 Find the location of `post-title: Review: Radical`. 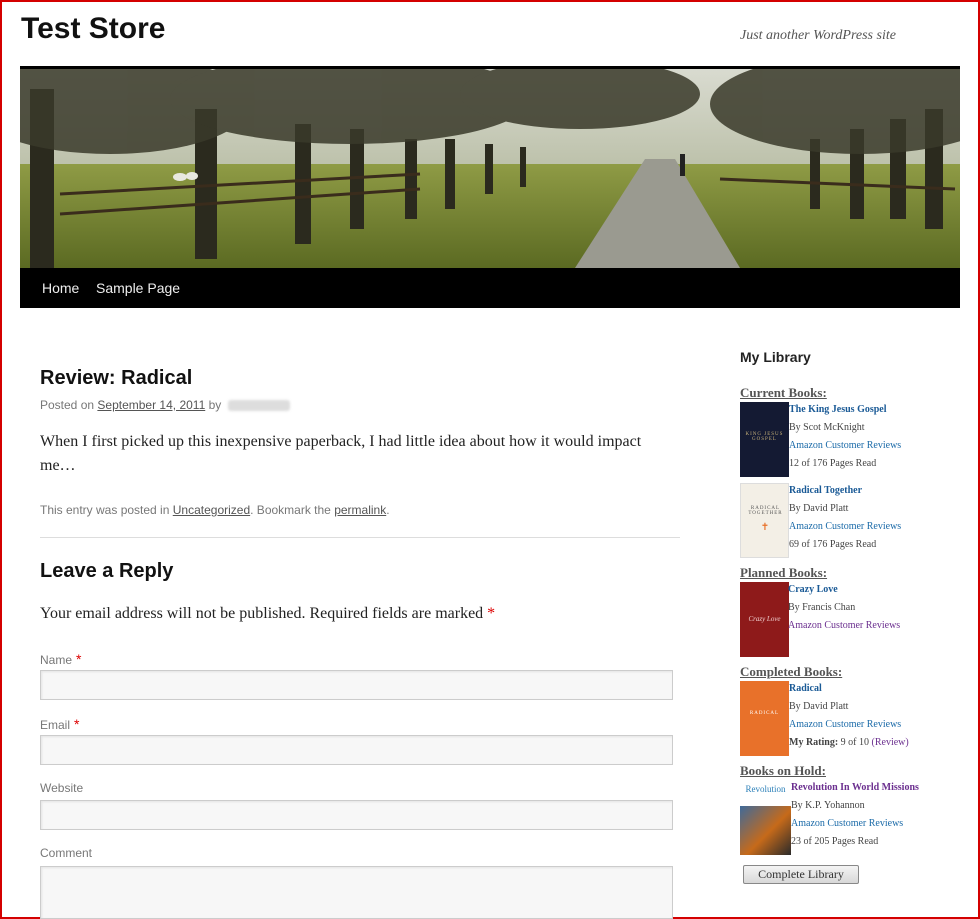

post-title: Review: Radical is located at coordinates (116, 378).